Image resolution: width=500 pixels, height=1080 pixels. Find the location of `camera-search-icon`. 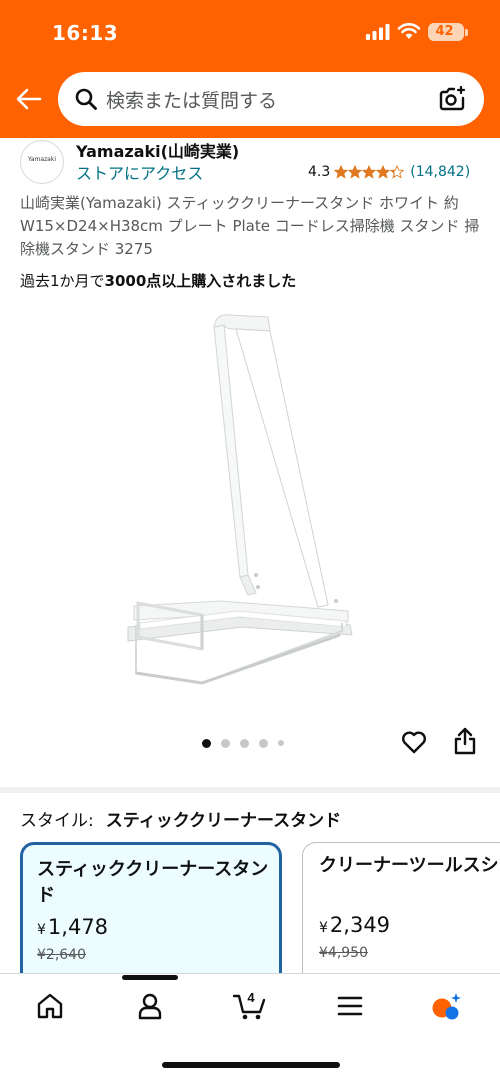

camera-search-icon is located at coordinates (452, 99).